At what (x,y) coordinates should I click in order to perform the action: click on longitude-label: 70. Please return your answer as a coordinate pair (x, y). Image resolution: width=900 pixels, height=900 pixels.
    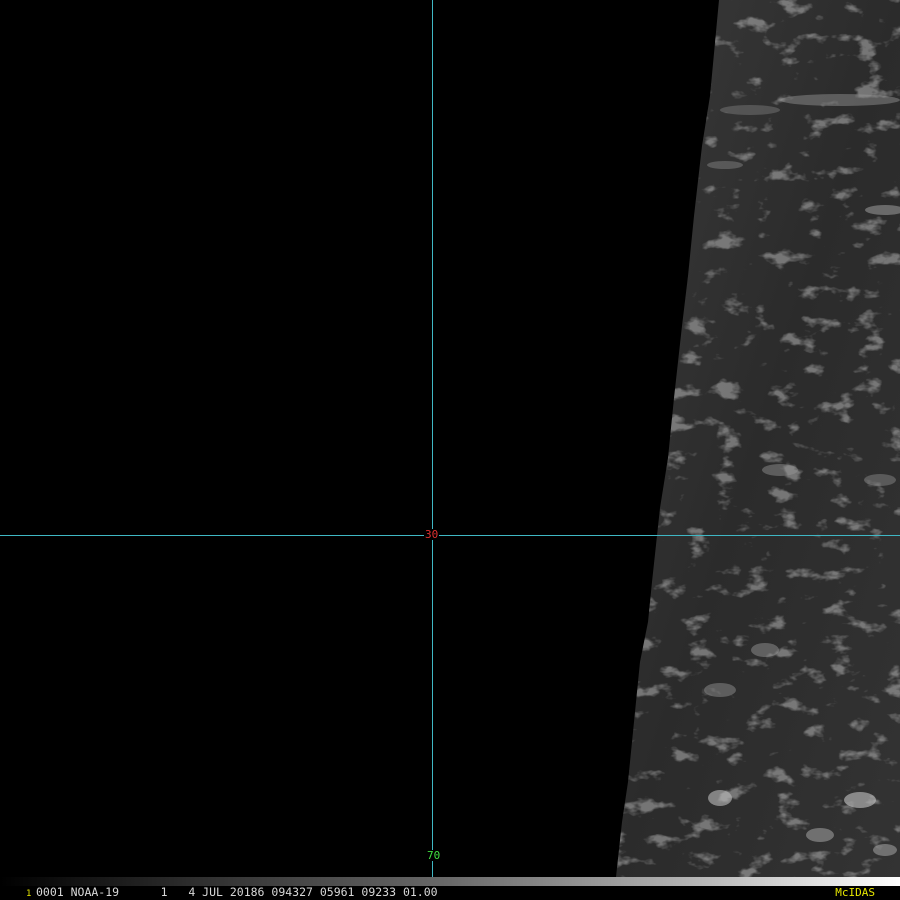
    Looking at the image, I should click on (434, 855).